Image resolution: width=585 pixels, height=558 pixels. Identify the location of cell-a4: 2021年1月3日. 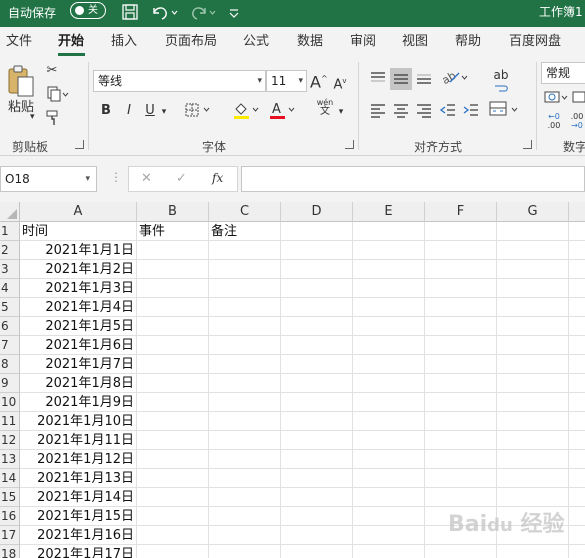
(78, 288).